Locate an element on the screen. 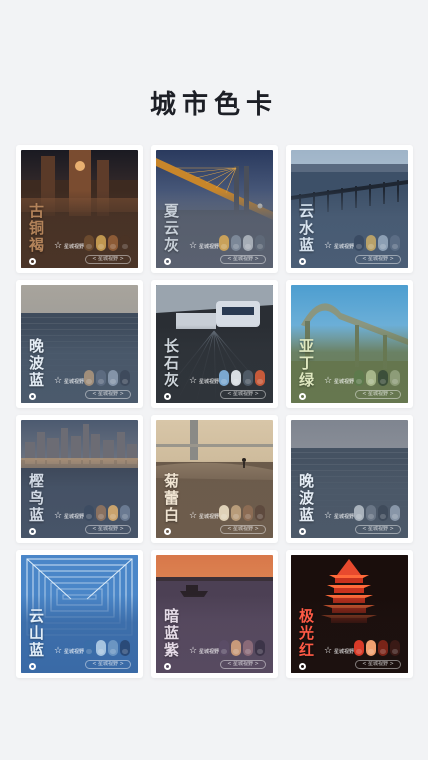  color-card: 长石灰 ☆ 星城视野 < 星城视野 > is located at coordinates (214, 344).